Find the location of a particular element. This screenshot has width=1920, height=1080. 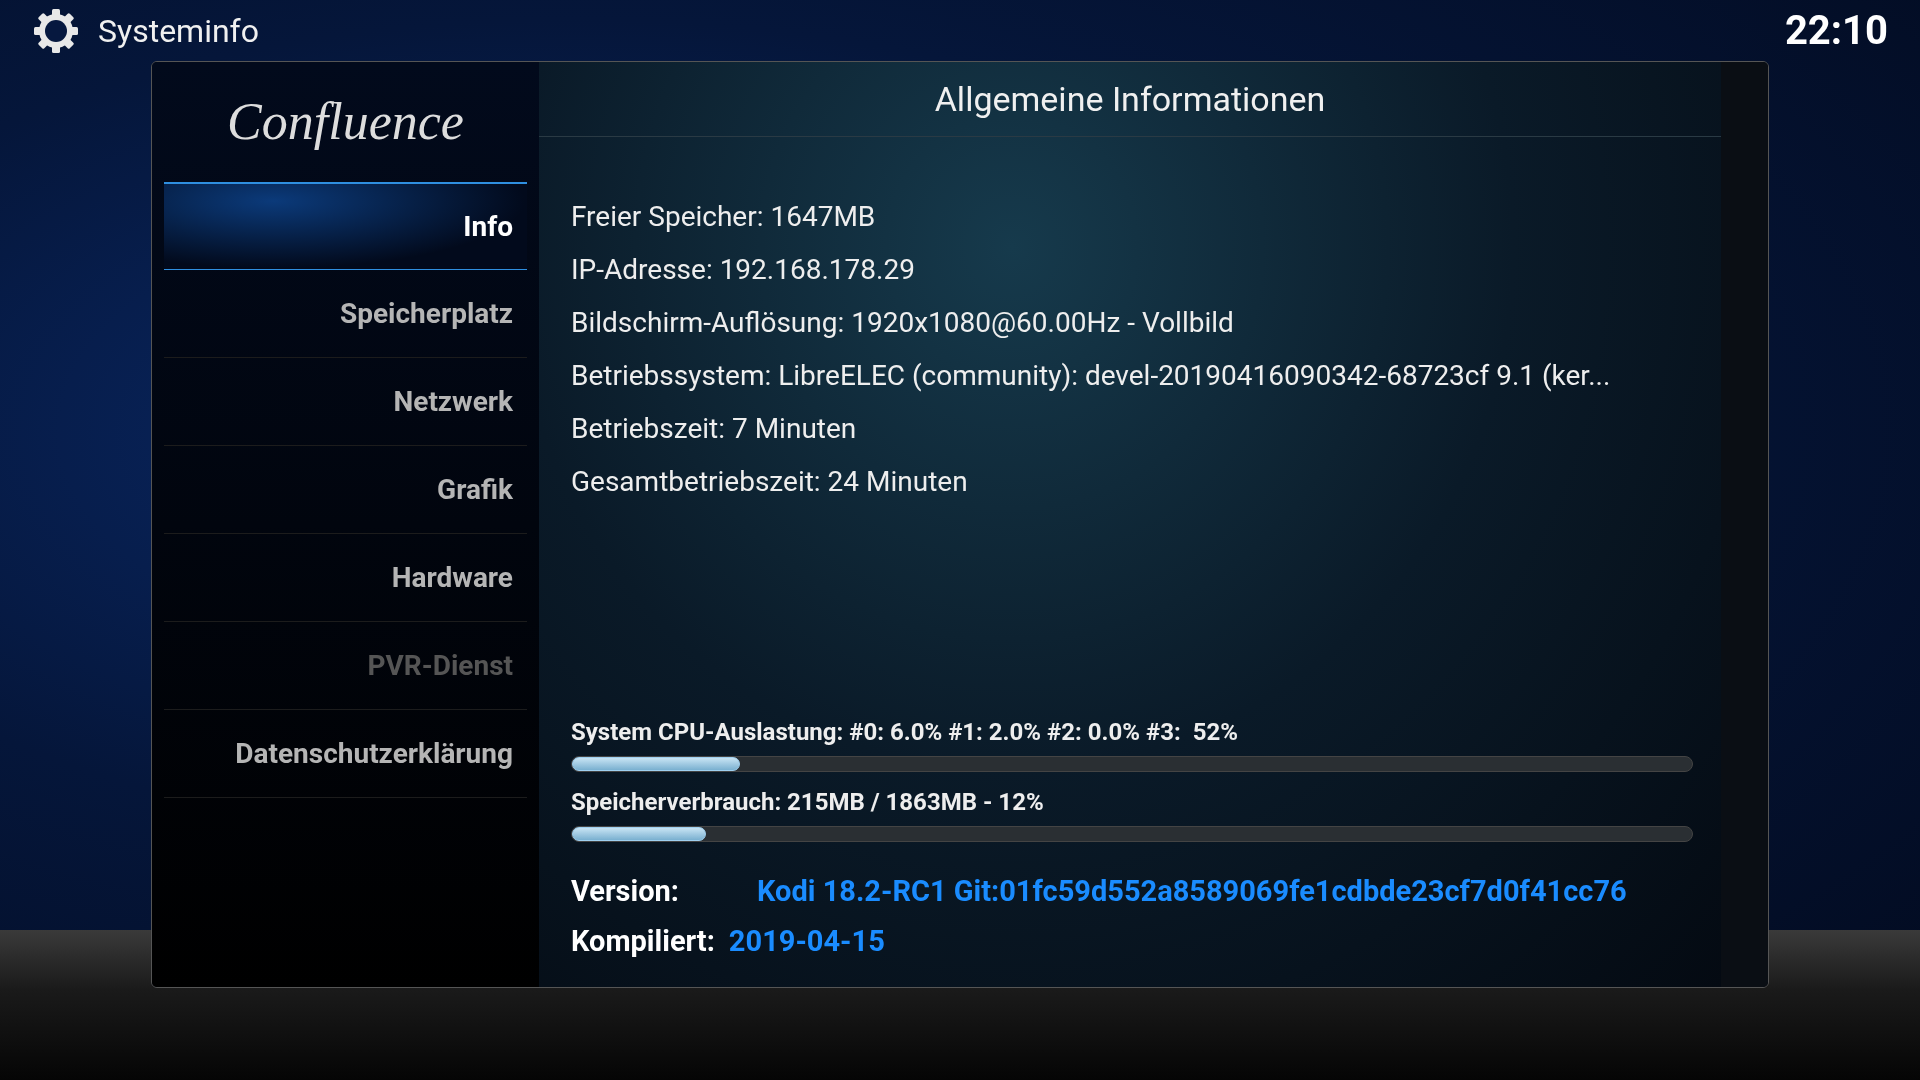

info-line: IP-Adresse: 192.168.178.29 is located at coordinates (743, 270).